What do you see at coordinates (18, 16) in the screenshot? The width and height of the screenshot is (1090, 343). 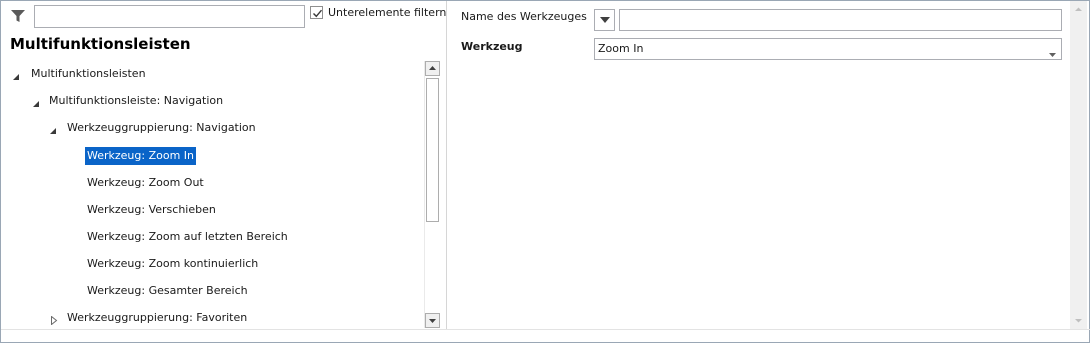 I see `filter-icon` at bounding box center [18, 16].